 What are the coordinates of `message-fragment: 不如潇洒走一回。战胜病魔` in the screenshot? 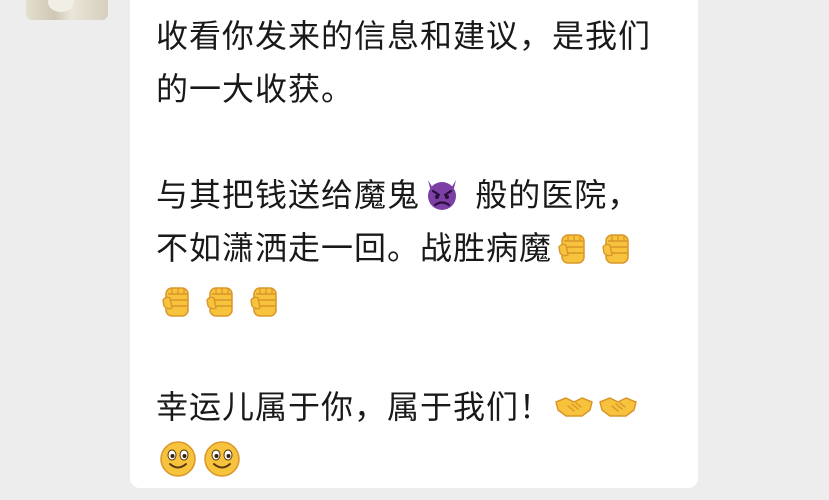 It's located at (354, 248).